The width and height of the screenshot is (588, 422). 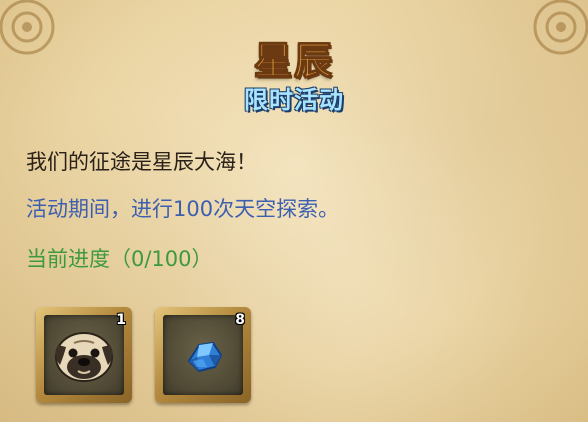 I want to click on reward-count: 1, so click(x=121, y=320).